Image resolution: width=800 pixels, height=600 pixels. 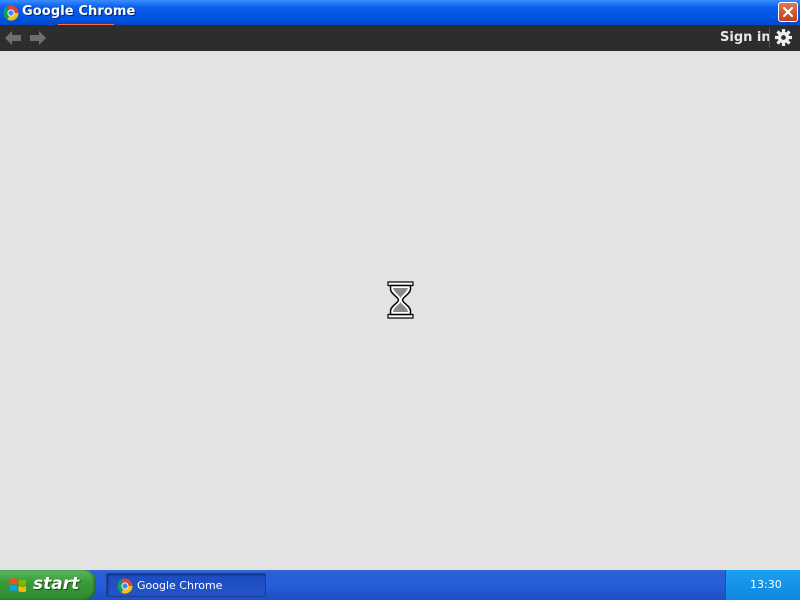 I want to click on back-arrow-icon, so click(x=13, y=38).